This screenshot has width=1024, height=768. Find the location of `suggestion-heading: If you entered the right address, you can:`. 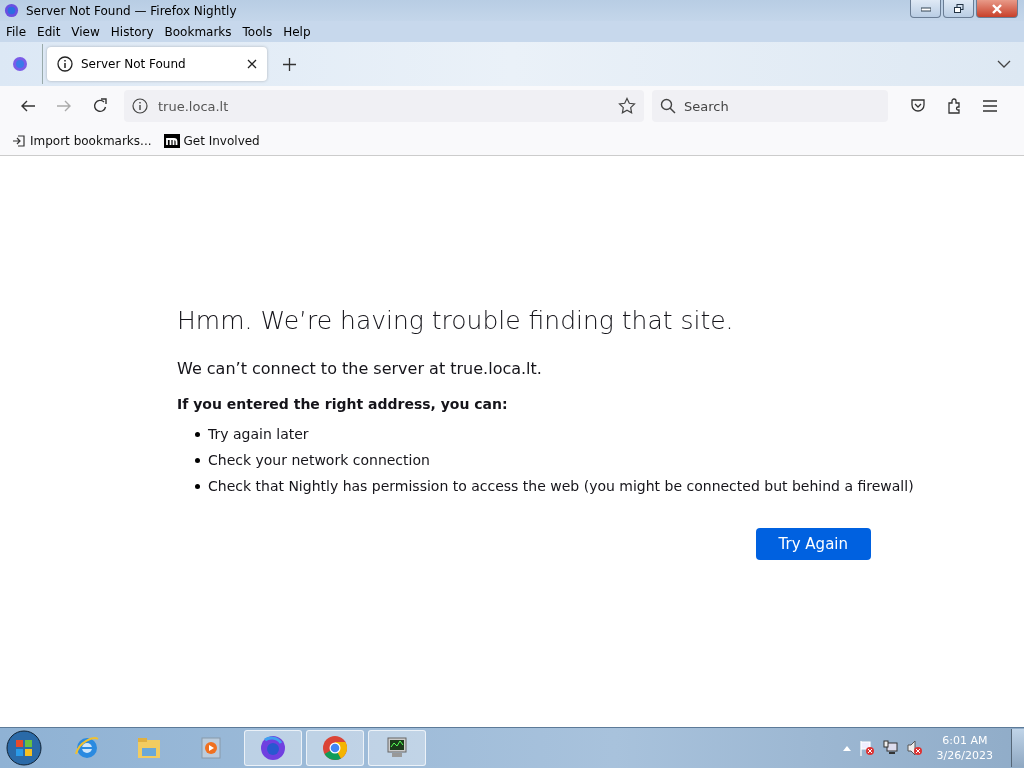

suggestion-heading: If you entered the right address, you can: is located at coordinates (343, 404).